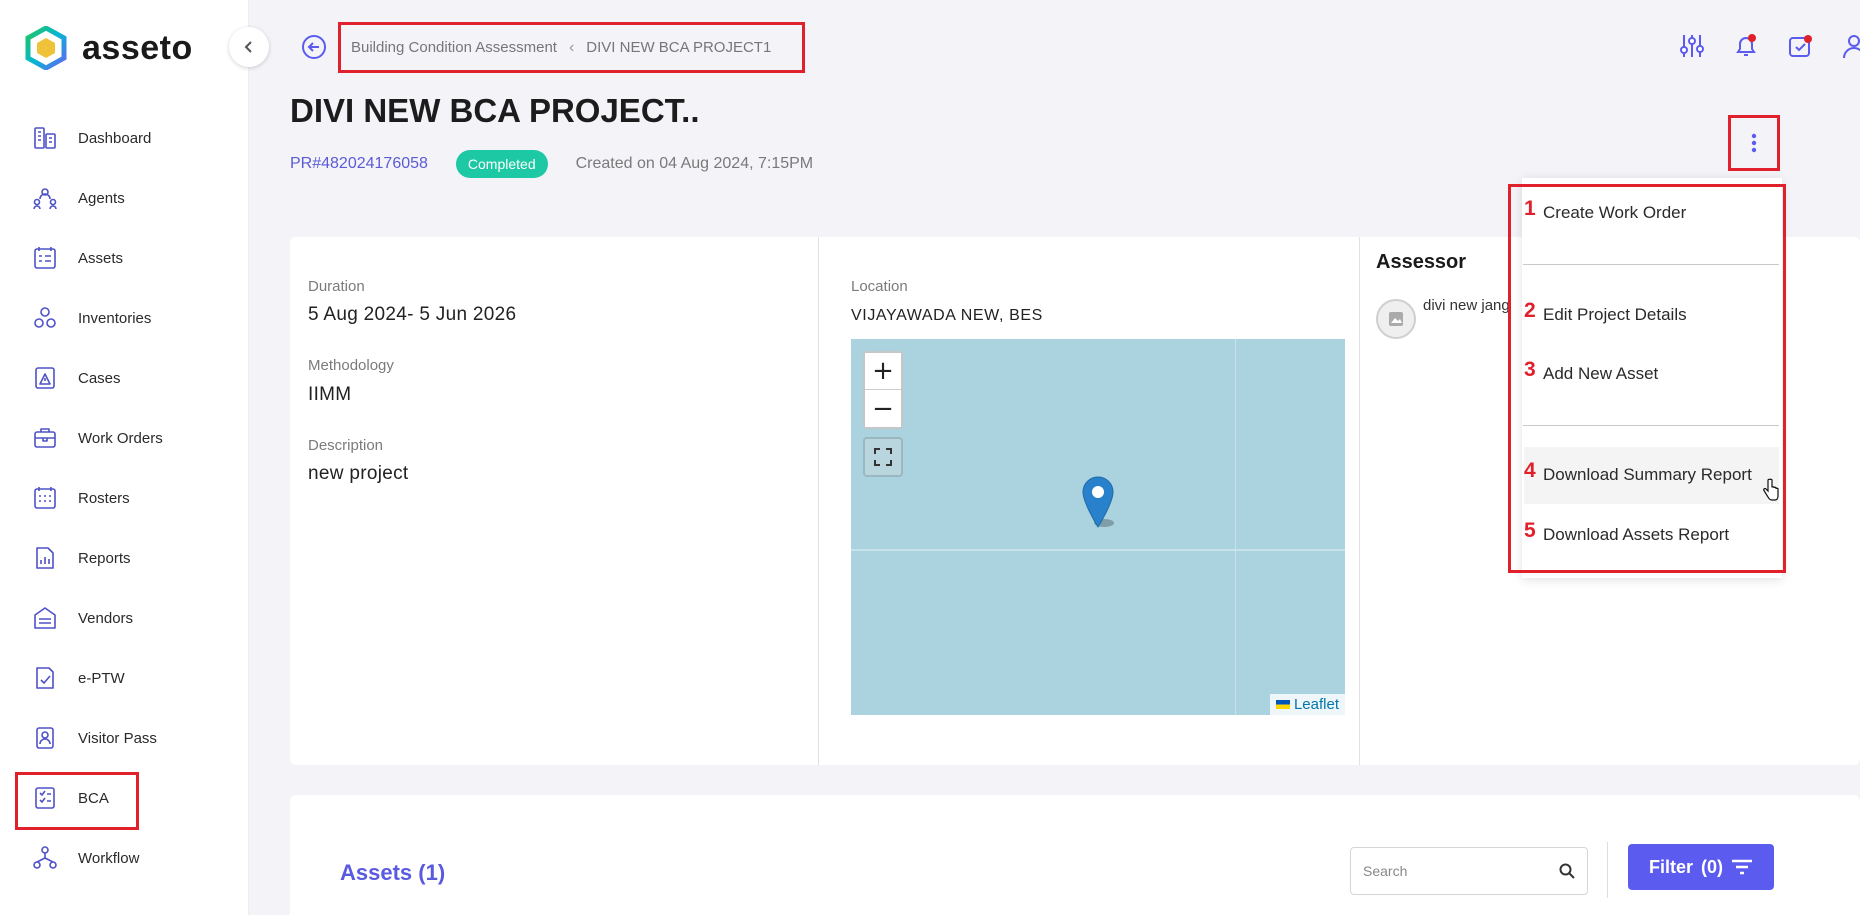 The width and height of the screenshot is (1860, 915). Describe the element at coordinates (45, 798) in the screenshot. I see `bca-icon` at that location.